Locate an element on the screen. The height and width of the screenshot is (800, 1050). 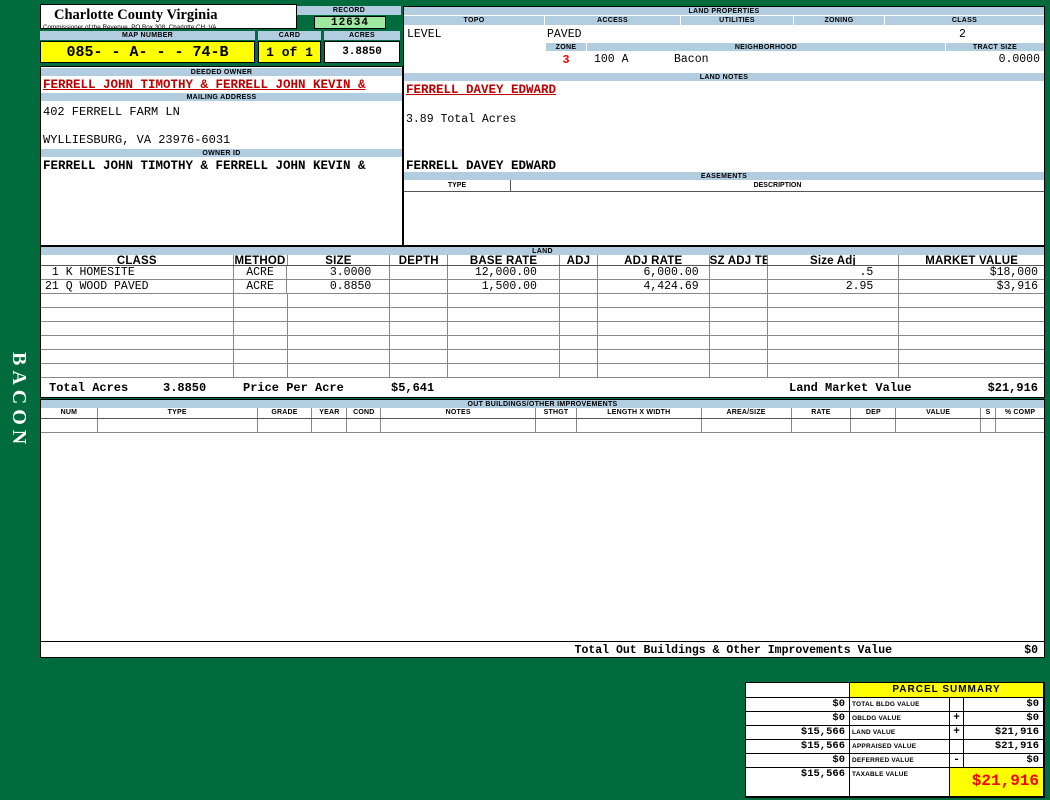
price-per-acre-label: Price Per Acre is located at coordinates (293, 388).